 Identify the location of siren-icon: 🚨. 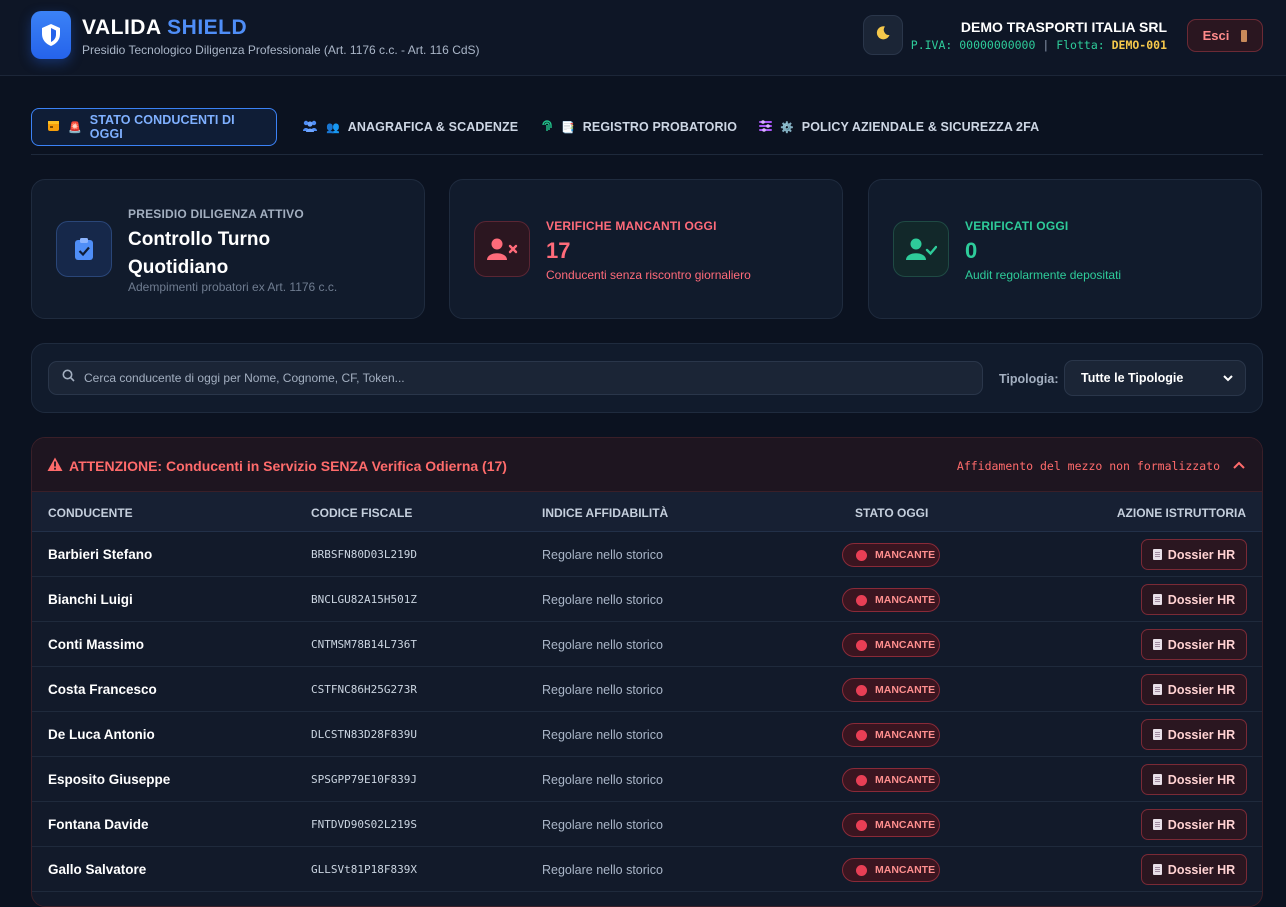
(75, 127).